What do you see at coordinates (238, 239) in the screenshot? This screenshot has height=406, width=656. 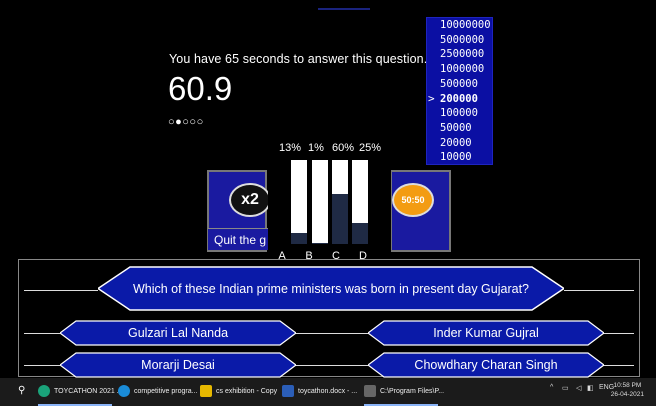 I see `quit-button: Quit the g` at bounding box center [238, 239].